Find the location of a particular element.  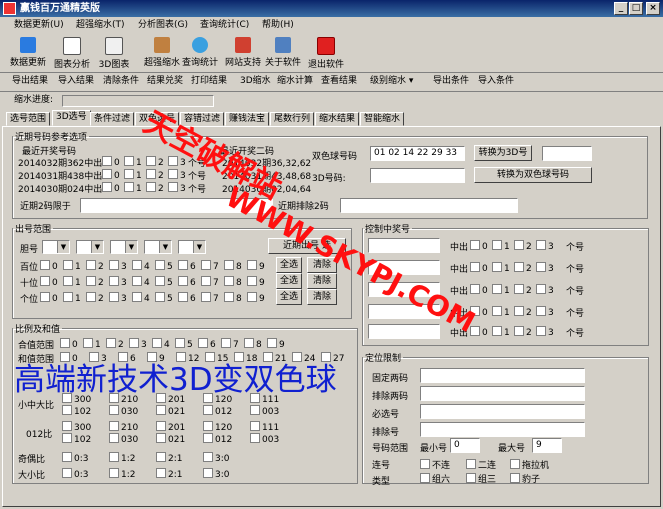

pos-2-digit-6-box is located at coordinates (183, 297).